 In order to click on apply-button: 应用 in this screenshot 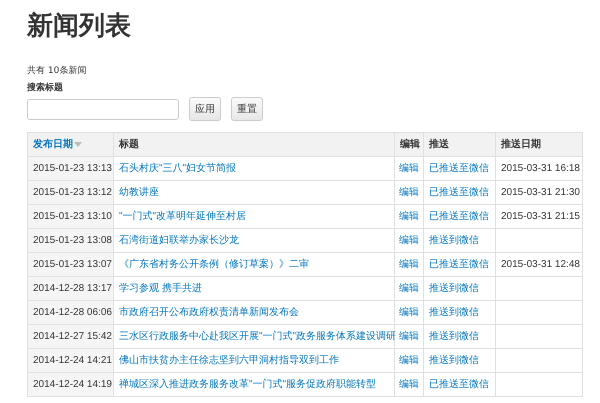, I will do `click(205, 109)`.